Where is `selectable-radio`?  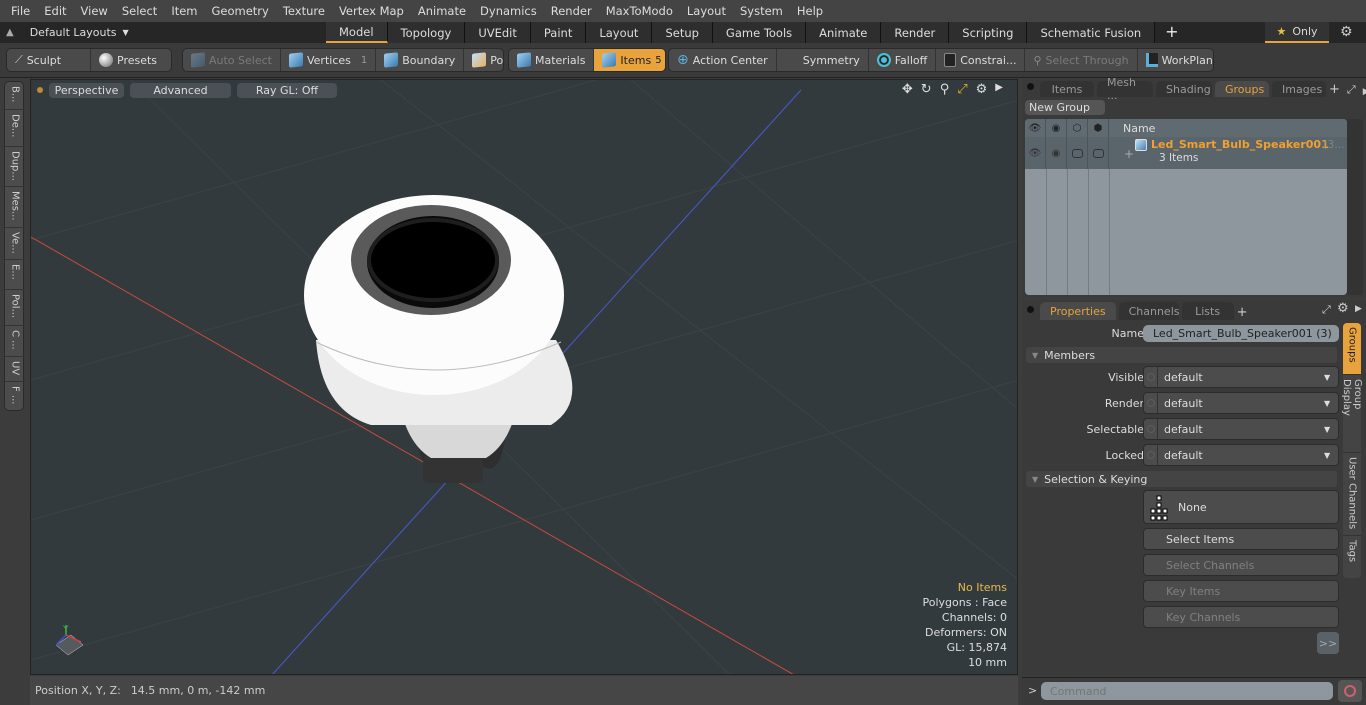
selectable-radio is located at coordinates (1150, 429).